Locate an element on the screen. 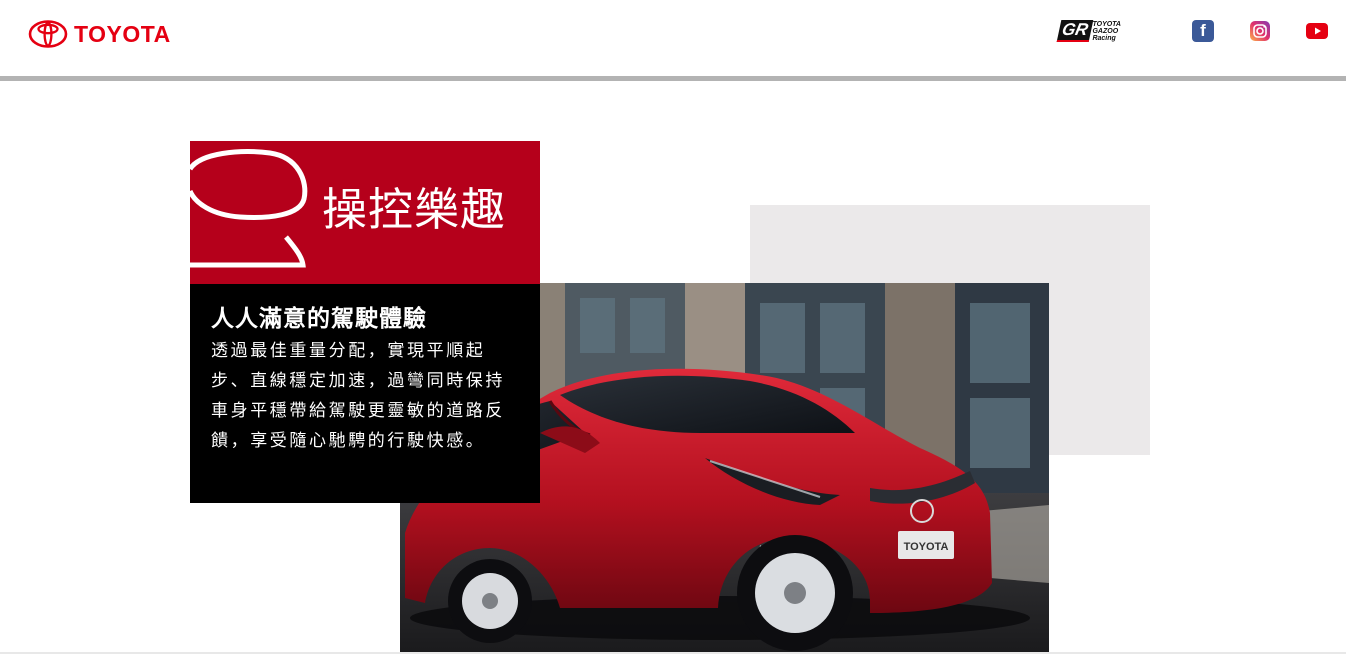 The height and width of the screenshot is (654, 1346). chapter-number-graphic is located at coordinates (249, 208).